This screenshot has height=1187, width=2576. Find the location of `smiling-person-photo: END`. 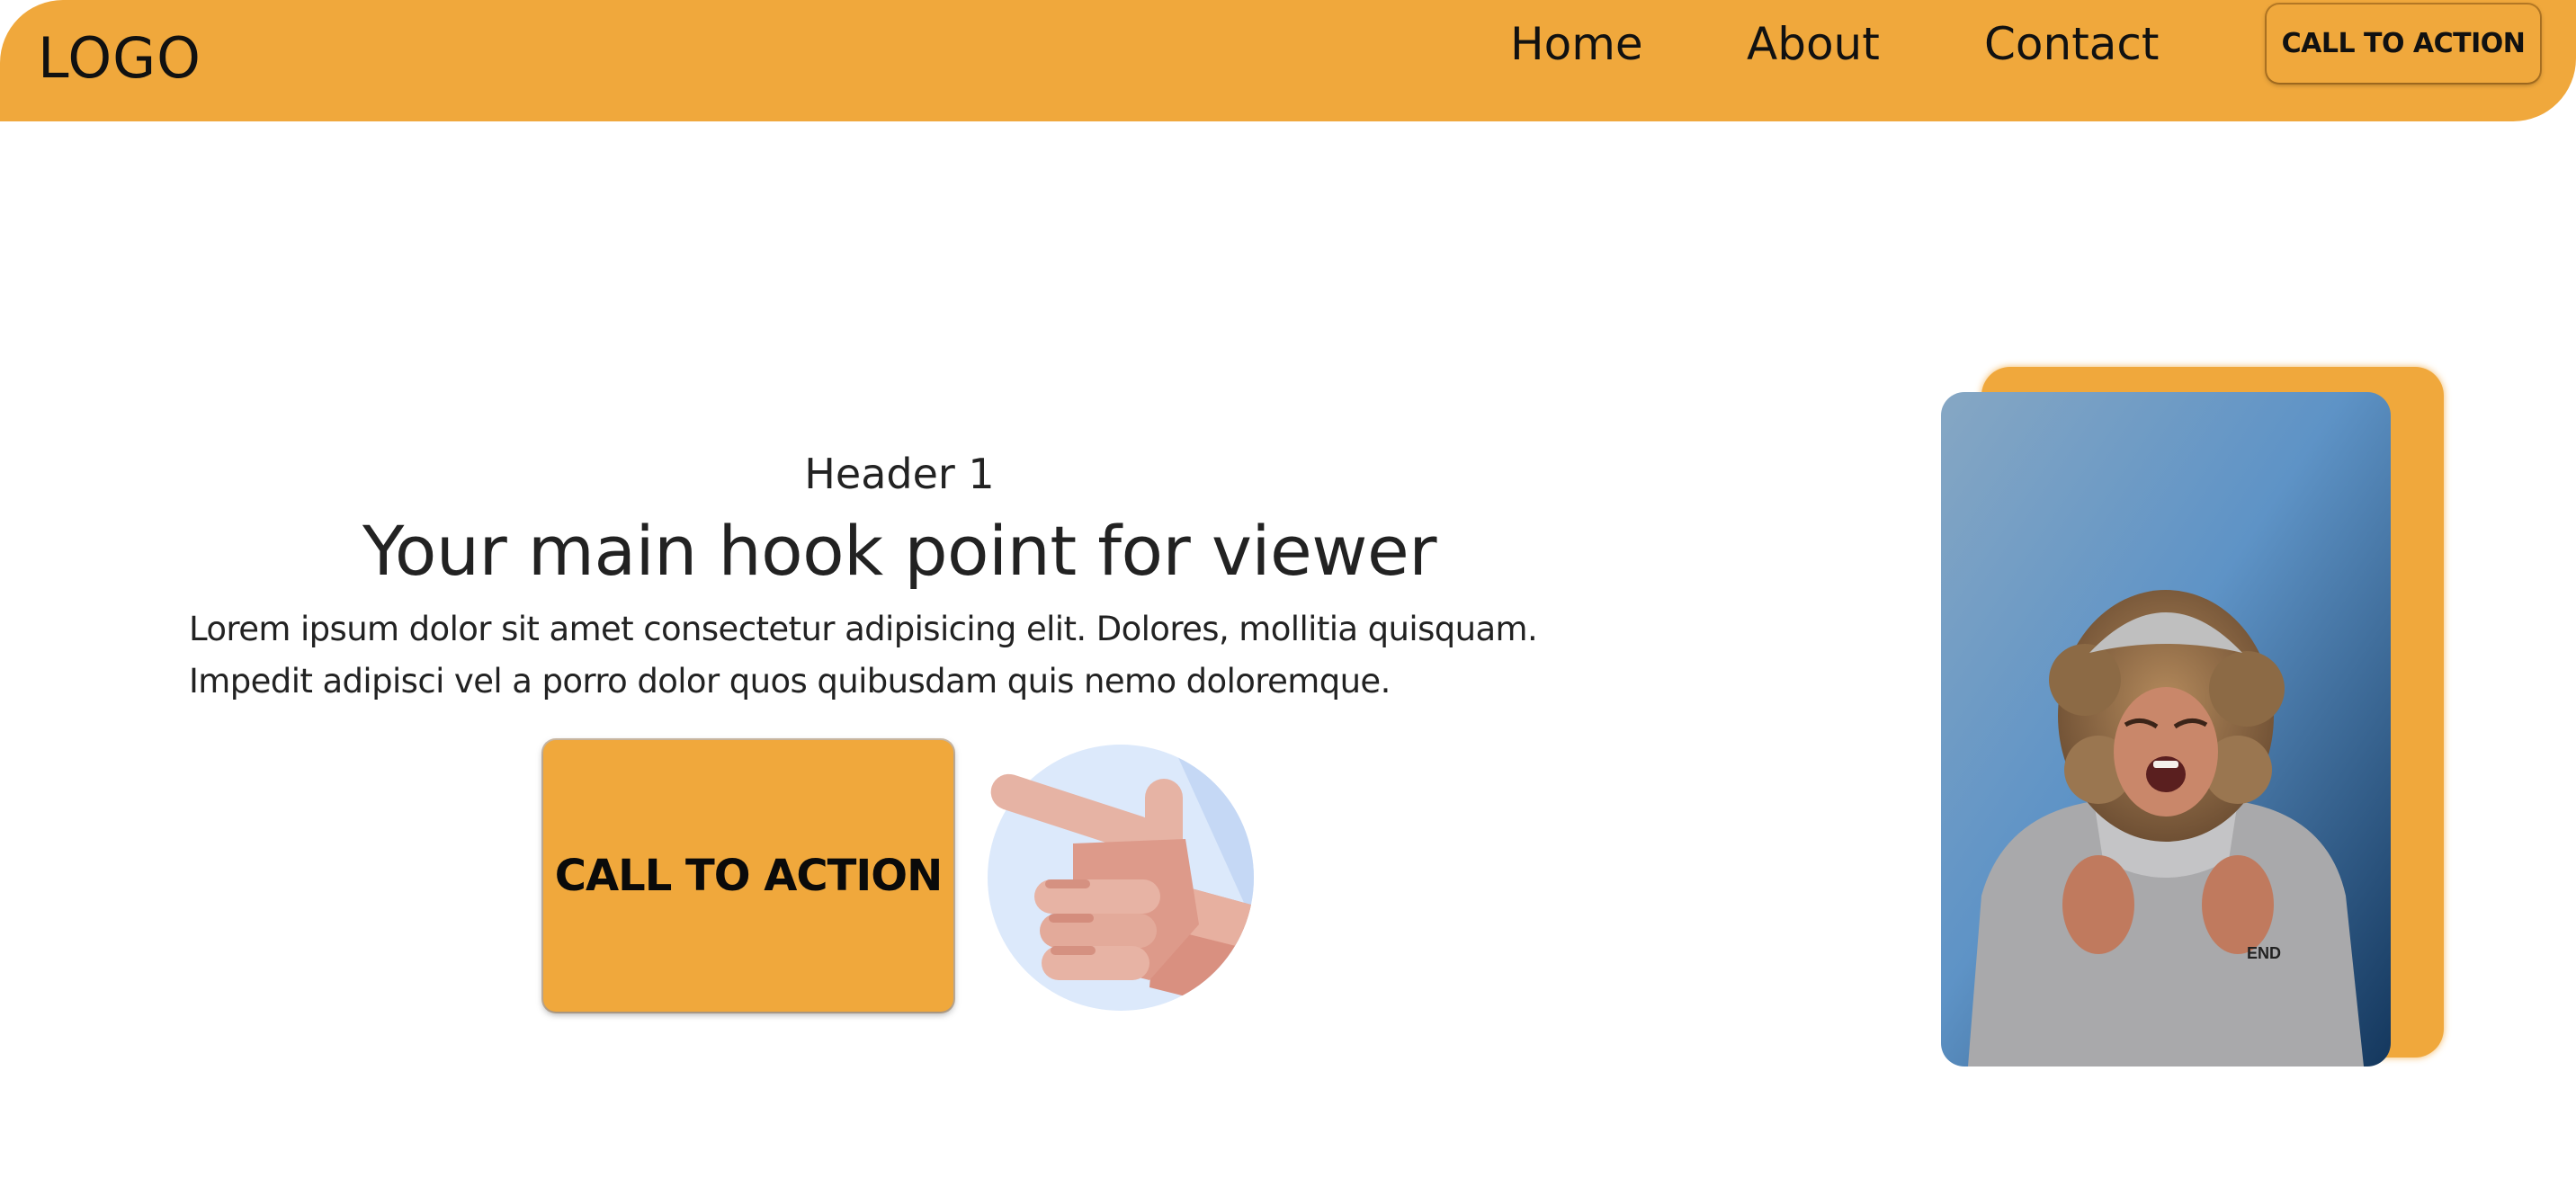

smiling-person-photo: END is located at coordinates (2166, 729).